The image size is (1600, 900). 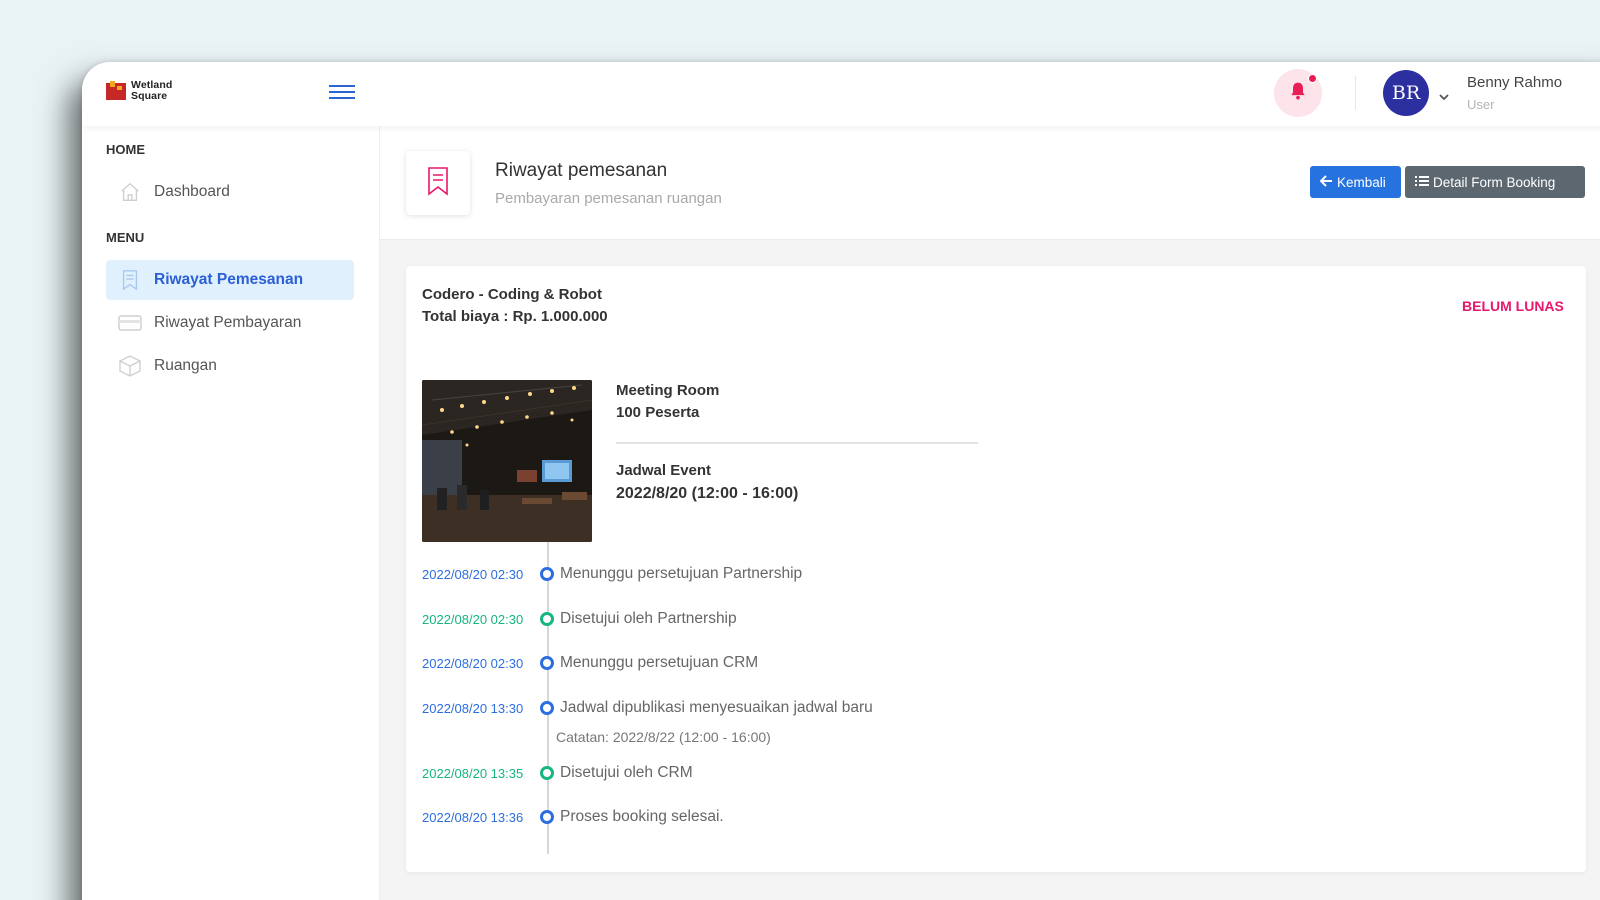 What do you see at coordinates (1312, 78) in the screenshot?
I see `notification-dot` at bounding box center [1312, 78].